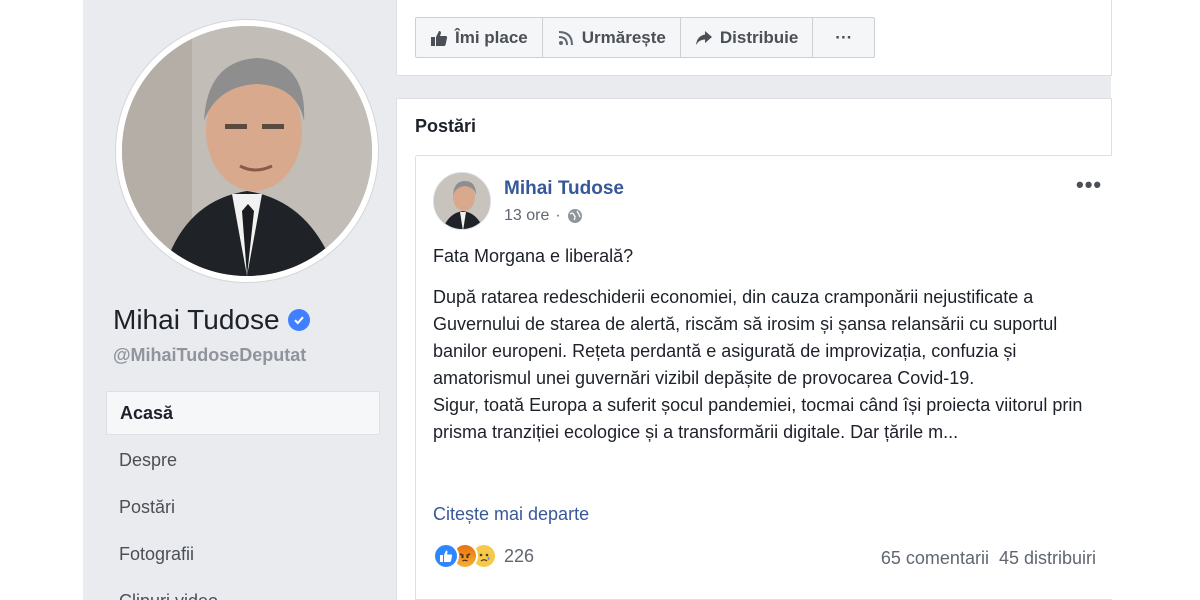  What do you see at coordinates (574, 216) in the screenshot?
I see `globe-icon` at bounding box center [574, 216].